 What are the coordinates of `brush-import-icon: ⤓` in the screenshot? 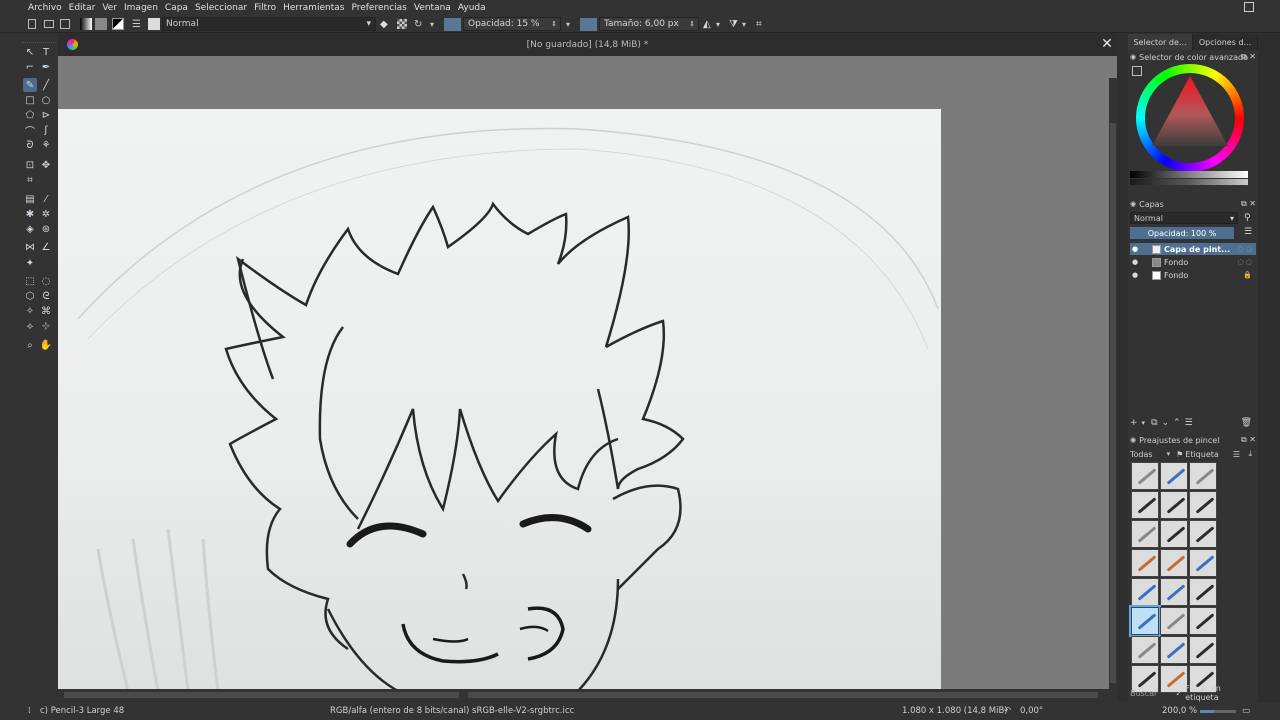 It's located at (1250, 454).